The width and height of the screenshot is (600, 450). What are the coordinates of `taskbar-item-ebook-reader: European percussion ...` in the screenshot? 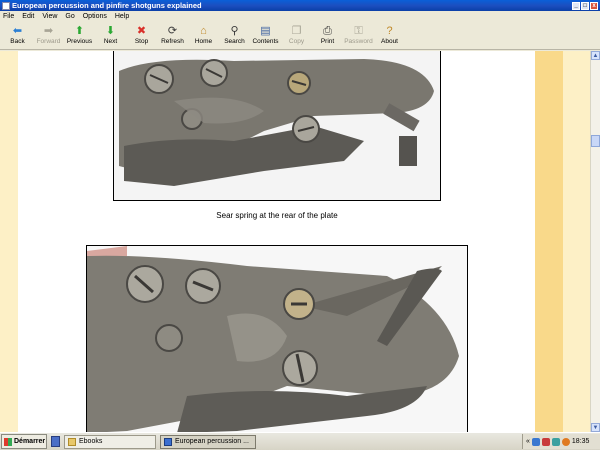 It's located at (208, 441).